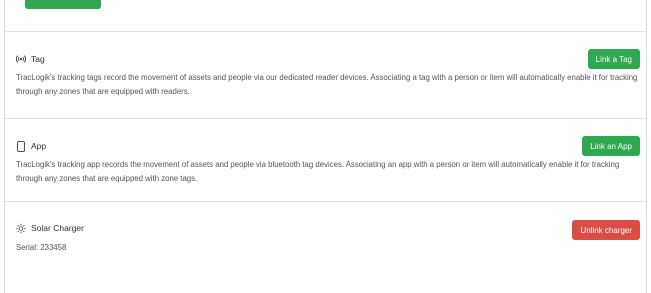 The width and height of the screenshot is (651, 293). What do you see at coordinates (21, 228) in the screenshot?
I see `sun-icon` at bounding box center [21, 228].